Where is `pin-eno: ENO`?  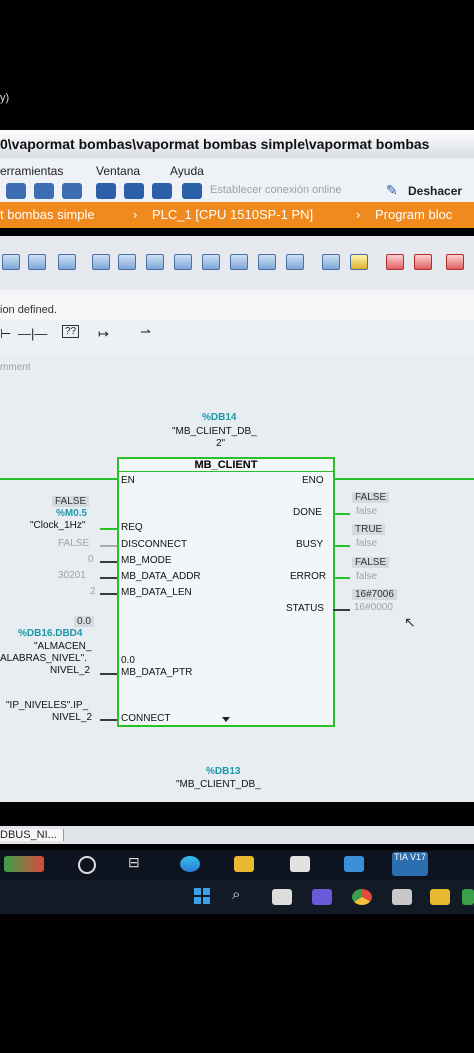 pin-eno: ENO is located at coordinates (313, 480).